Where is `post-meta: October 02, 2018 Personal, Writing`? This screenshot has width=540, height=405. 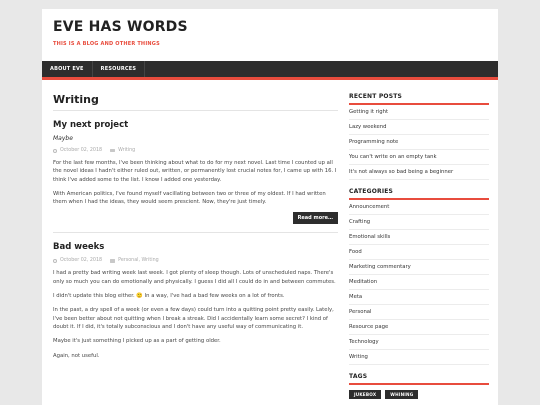 post-meta: October 02, 2018 Personal, Writing is located at coordinates (195, 260).